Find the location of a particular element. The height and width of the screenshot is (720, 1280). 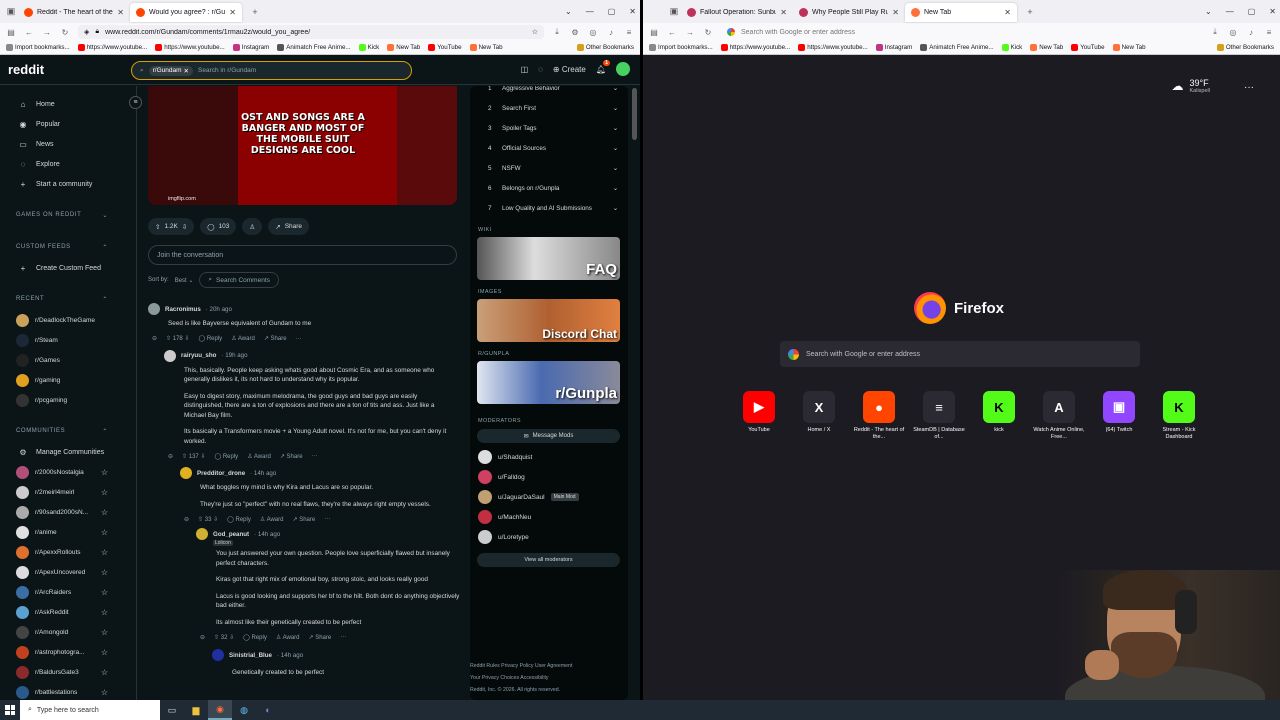

community-item: r/battlestations ☆ is located at coordinates (68, 691).